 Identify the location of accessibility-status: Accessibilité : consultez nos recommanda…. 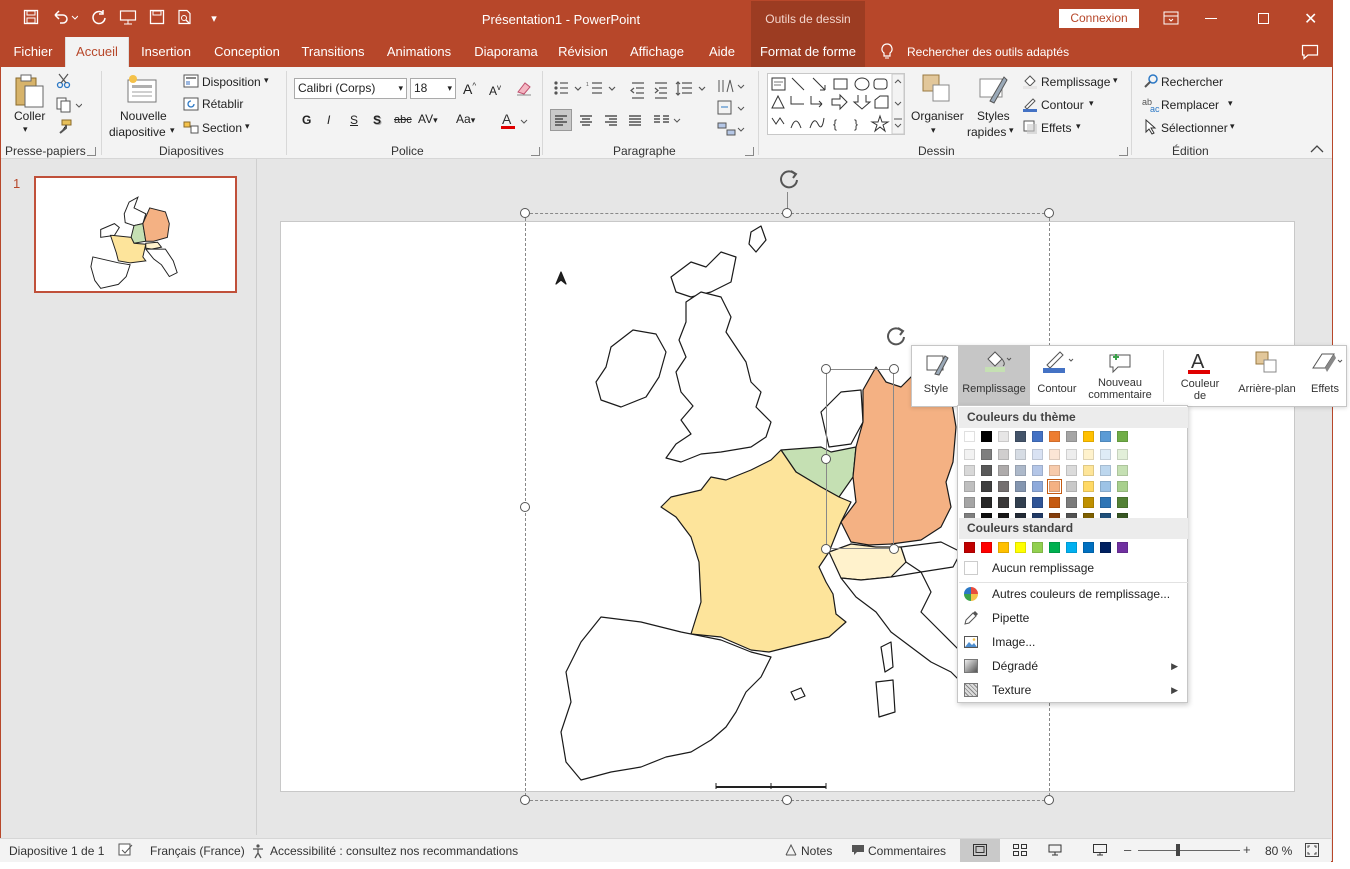
(394, 851).